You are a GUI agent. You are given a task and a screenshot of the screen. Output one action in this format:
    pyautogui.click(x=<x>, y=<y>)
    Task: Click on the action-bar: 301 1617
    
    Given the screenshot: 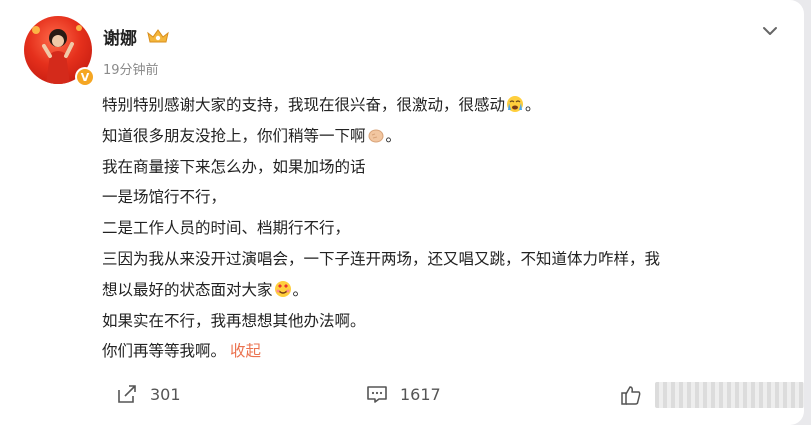 What is the action you would take?
    pyautogui.click(x=402, y=395)
    